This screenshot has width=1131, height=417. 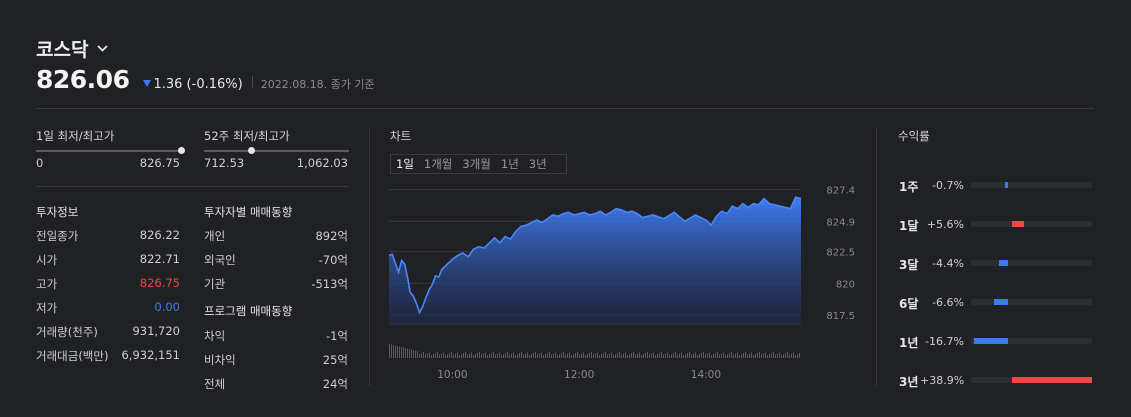 I want to click on invest-row-label: 시가, so click(x=47, y=260).